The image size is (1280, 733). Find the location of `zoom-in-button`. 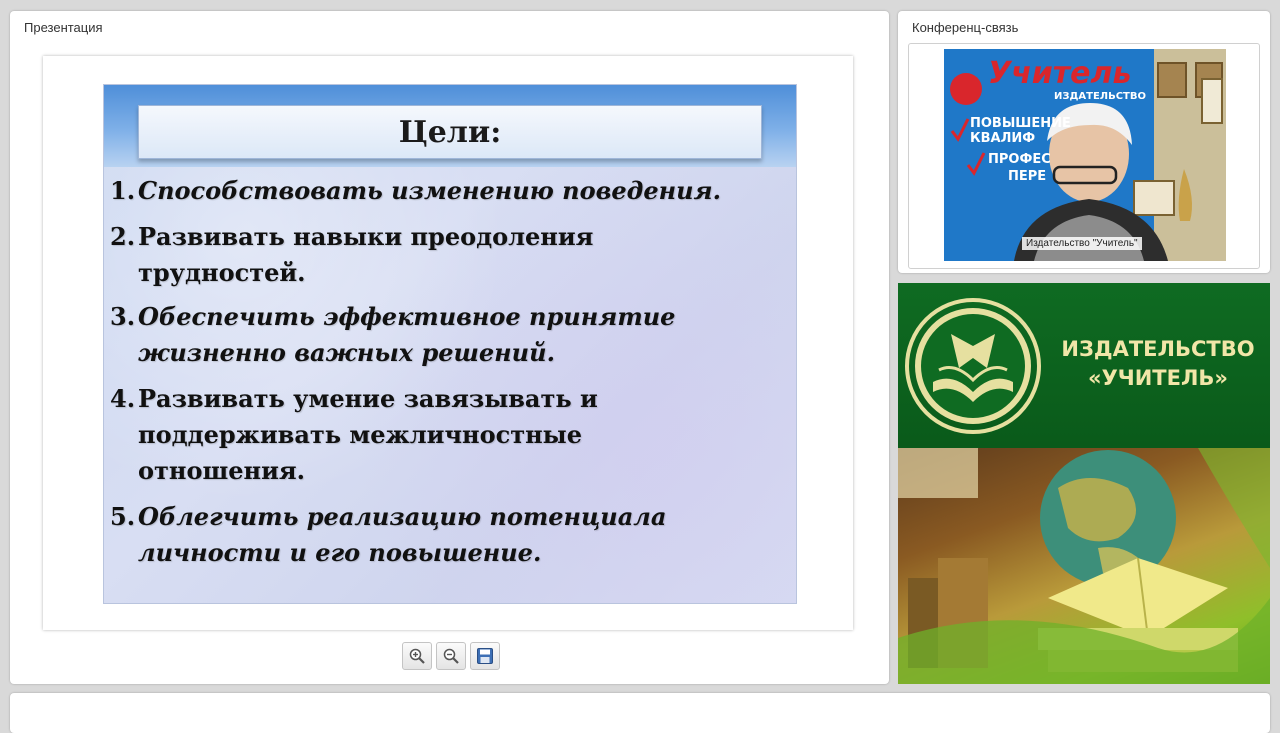

zoom-in-button is located at coordinates (417, 656).